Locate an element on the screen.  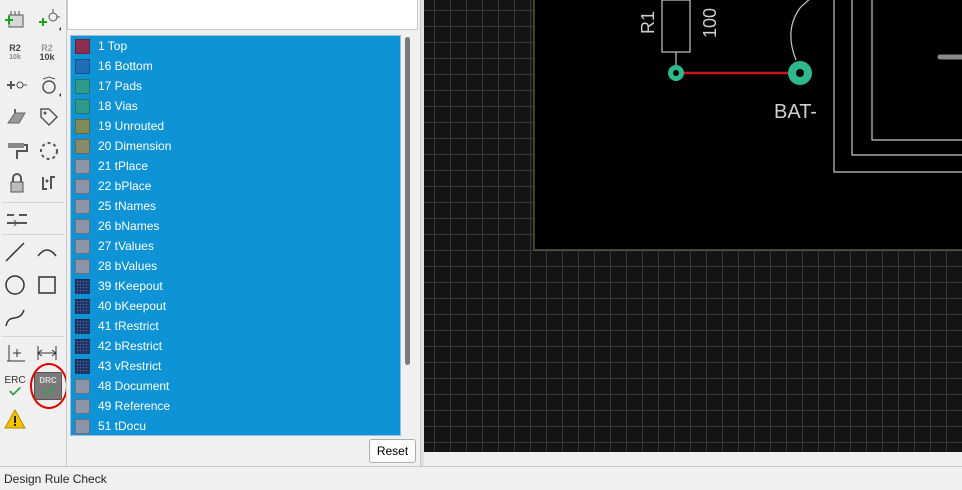
value-tool-button: R2 10k is located at coordinates (47, 53).